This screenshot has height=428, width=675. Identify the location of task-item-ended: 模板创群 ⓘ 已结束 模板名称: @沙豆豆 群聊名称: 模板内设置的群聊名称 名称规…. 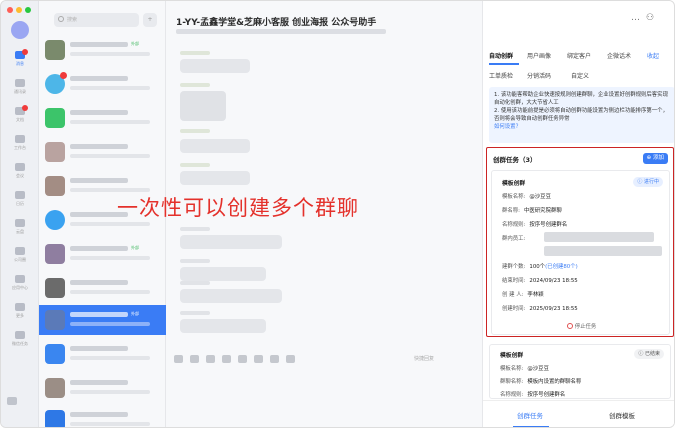
(580, 371).